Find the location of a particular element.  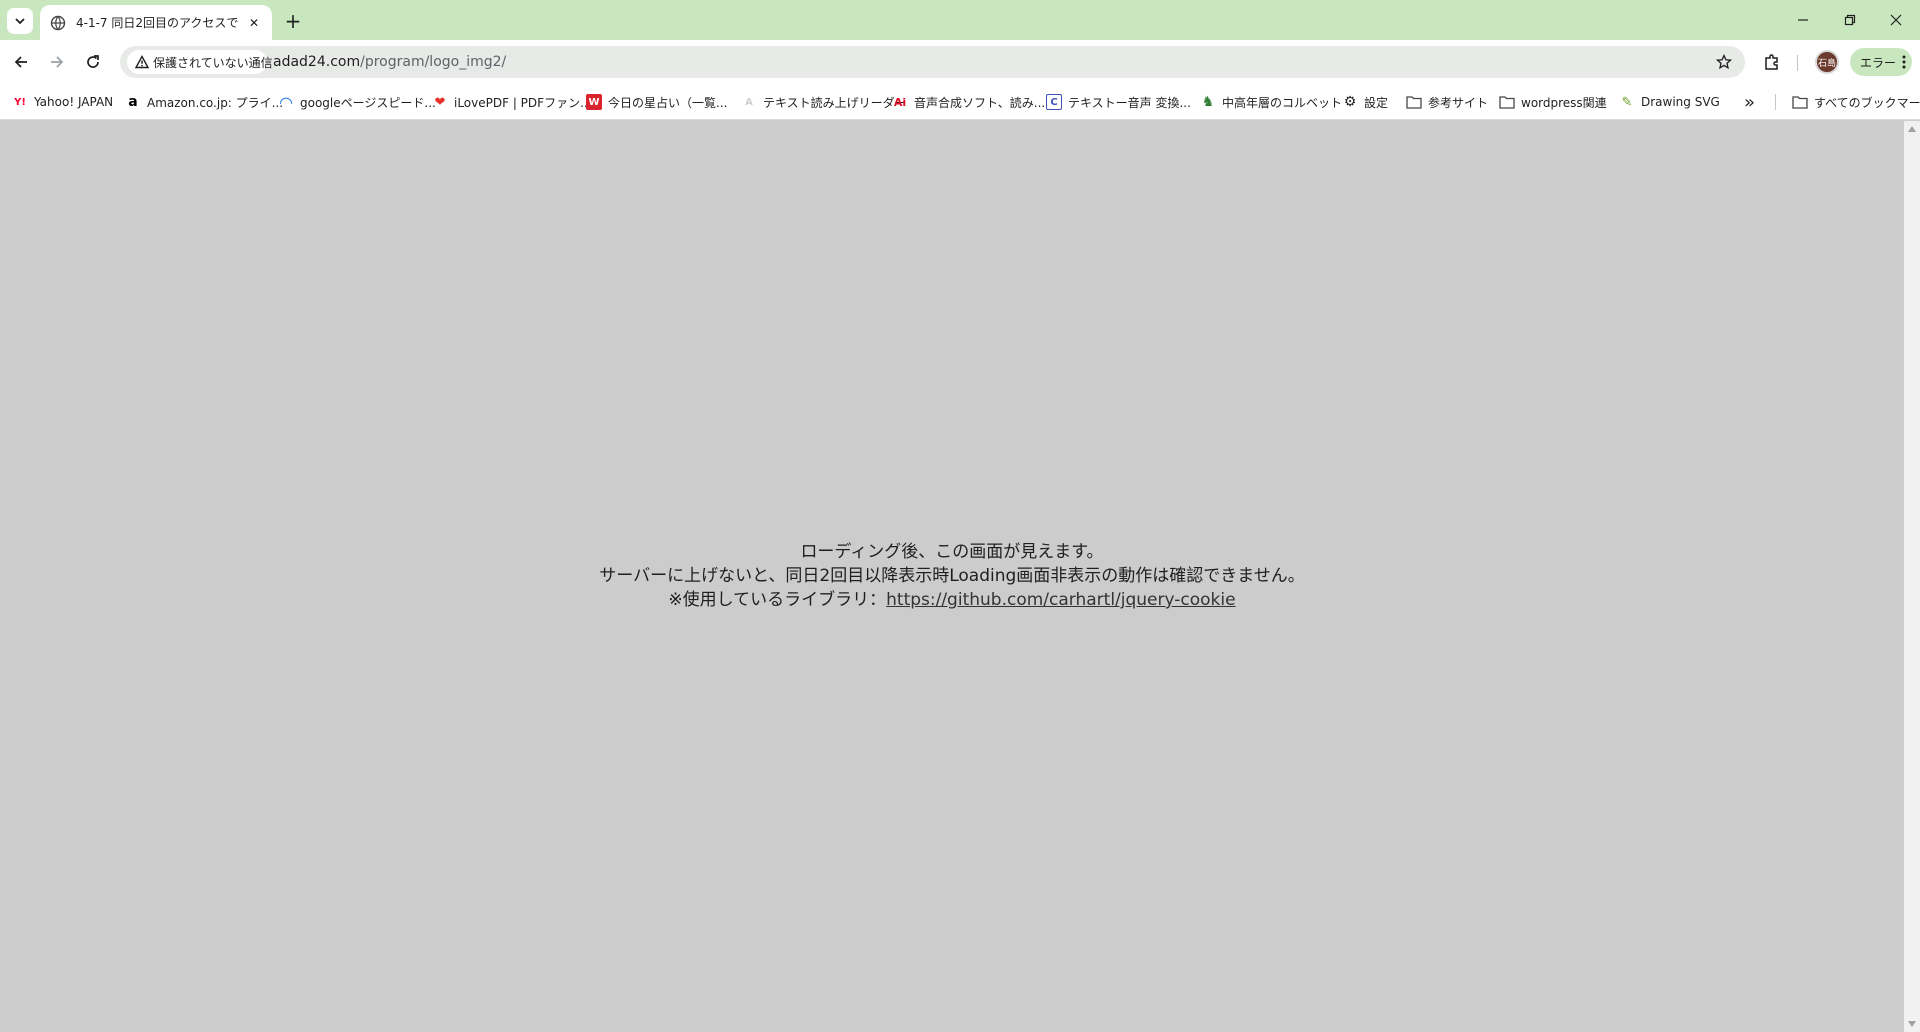

address-bar: 保護されていない通信 adad24.com/program/logo_img2/ is located at coordinates (932, 62).